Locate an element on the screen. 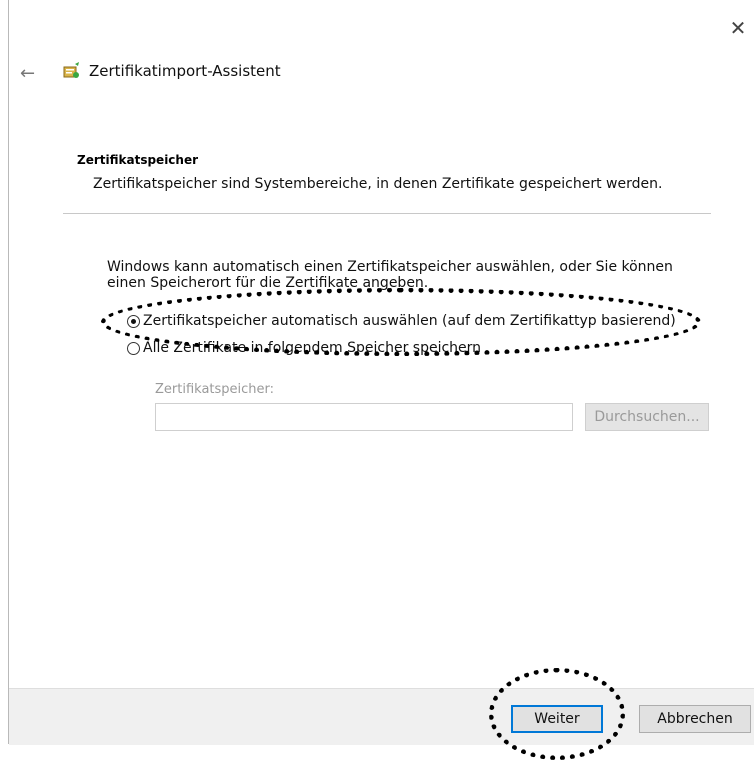  store-field-label: Zertifikatspeicher: is located at coordinates (215, 389).